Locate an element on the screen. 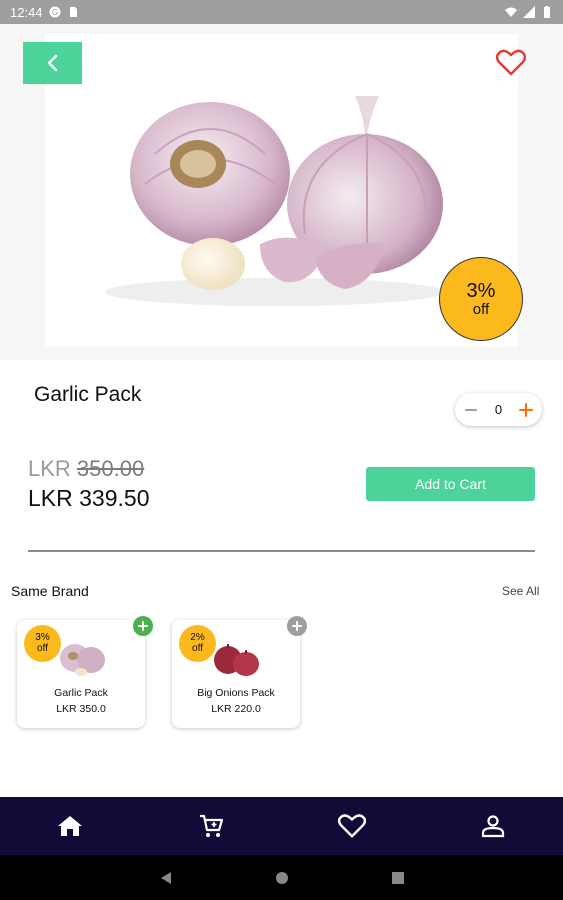  minus-icon is located at coordinates (471, 409).